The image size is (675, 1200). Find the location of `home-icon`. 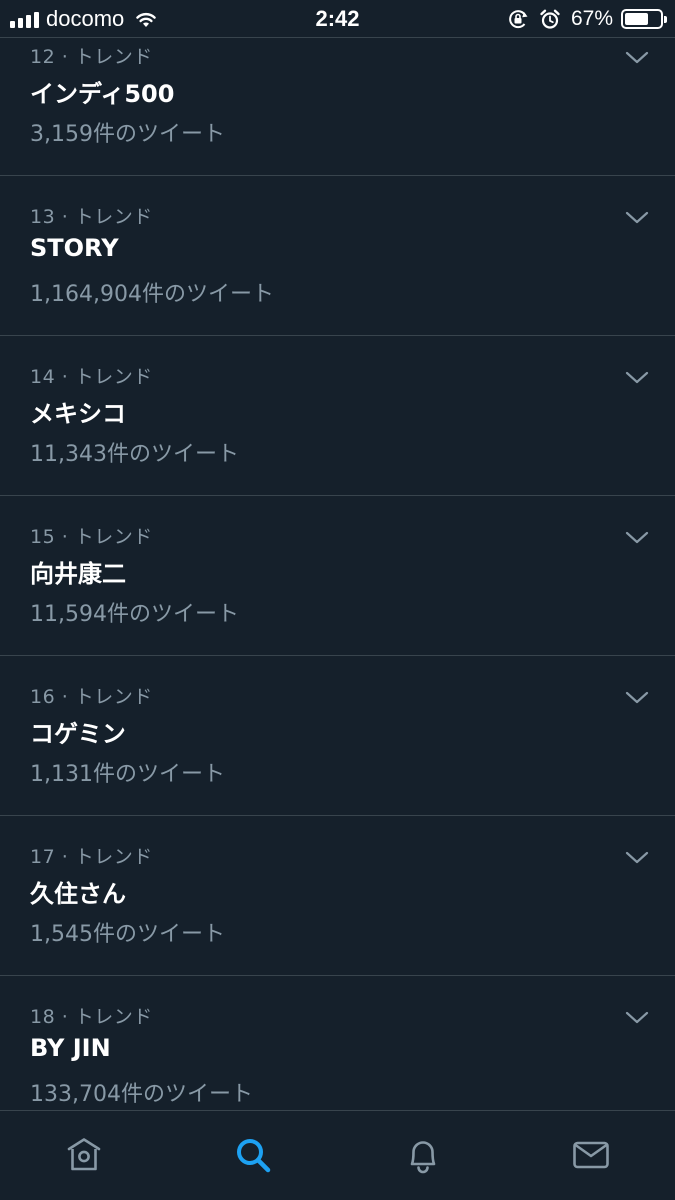

home-icon is located at coordinates (84, 1154).